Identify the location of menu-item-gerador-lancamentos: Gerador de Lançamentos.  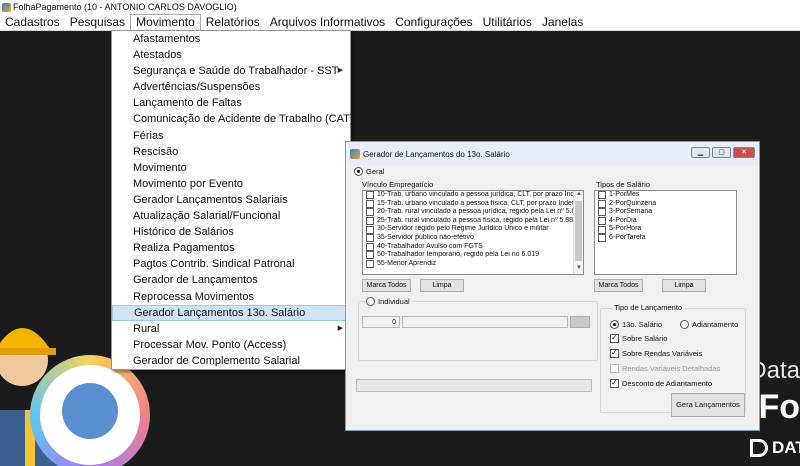
(231, 280).